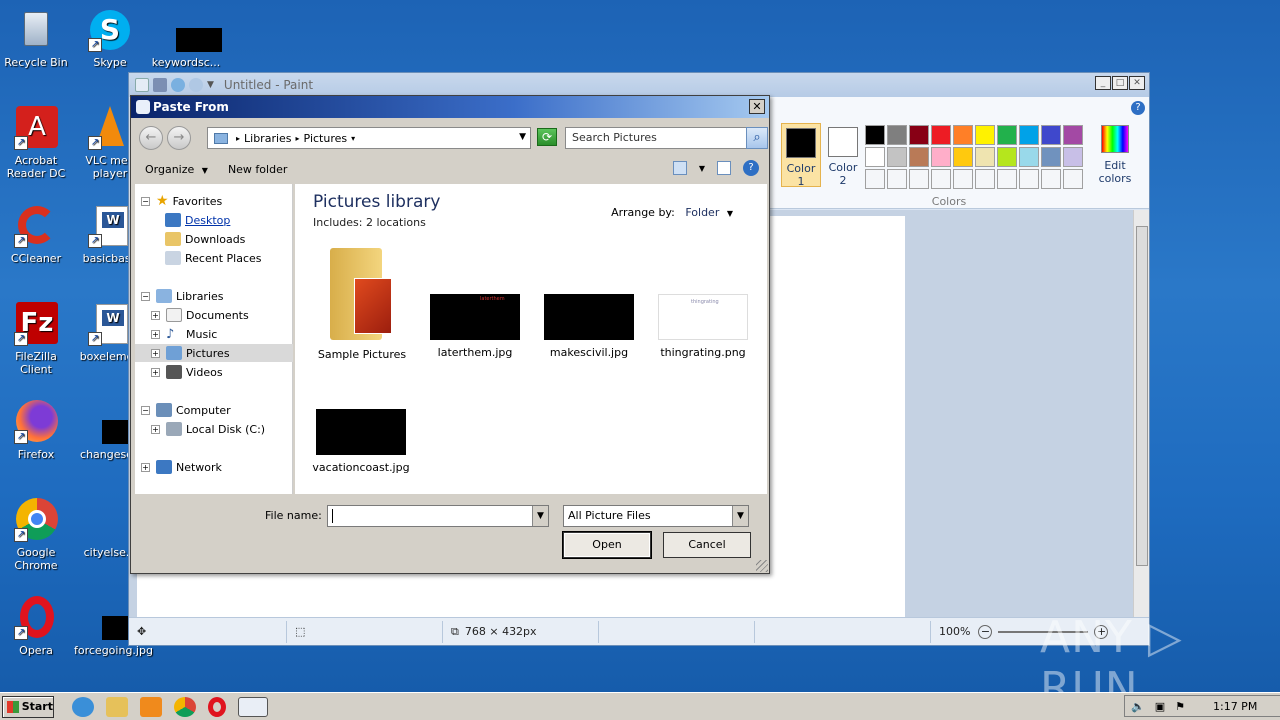 Image resolution: width=1280 pixels, height=720 pixels. What do you see at coordinates (1103, 83) in the screenshot?
I see `minimize-button: _` at bounding box center [1103, 83].